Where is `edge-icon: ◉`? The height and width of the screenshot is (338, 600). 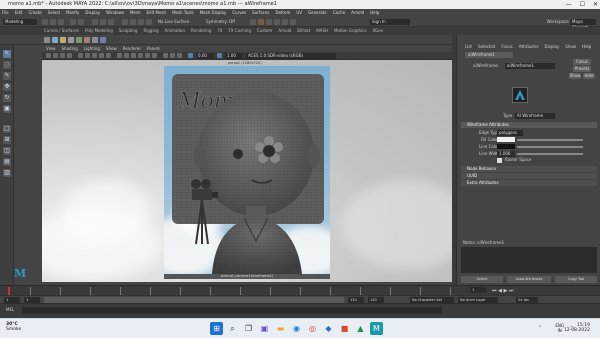
edge-icon: ◉ is located at coordinates (296, 328).